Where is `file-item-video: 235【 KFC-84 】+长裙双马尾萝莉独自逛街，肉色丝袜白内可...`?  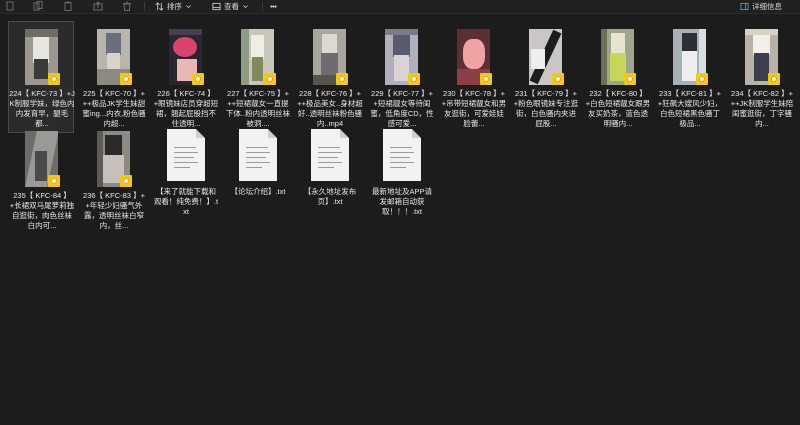
file-item-video: 235【 KFC-84 】+长裙双马尾萝莉独自逛街，肉色丝袜白内可... is located at coordinates (41, 179).